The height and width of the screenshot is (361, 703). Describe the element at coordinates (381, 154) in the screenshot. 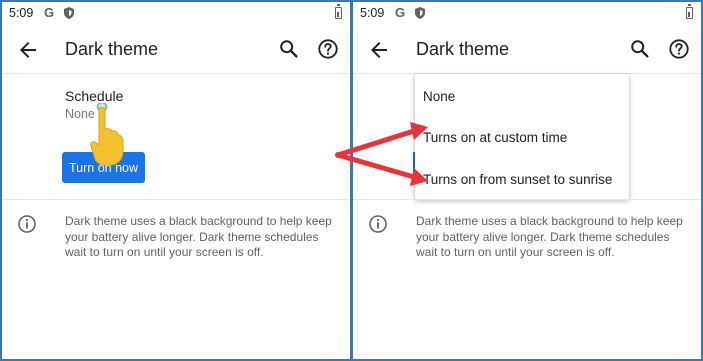

I see `red-arrow-icon` at that location.